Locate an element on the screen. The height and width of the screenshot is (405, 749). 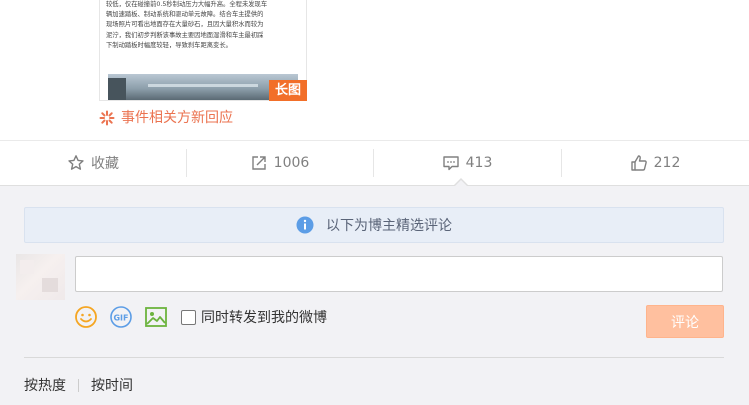
comment-sort: 按热度 按时间 is located at coordinates (78, 385).